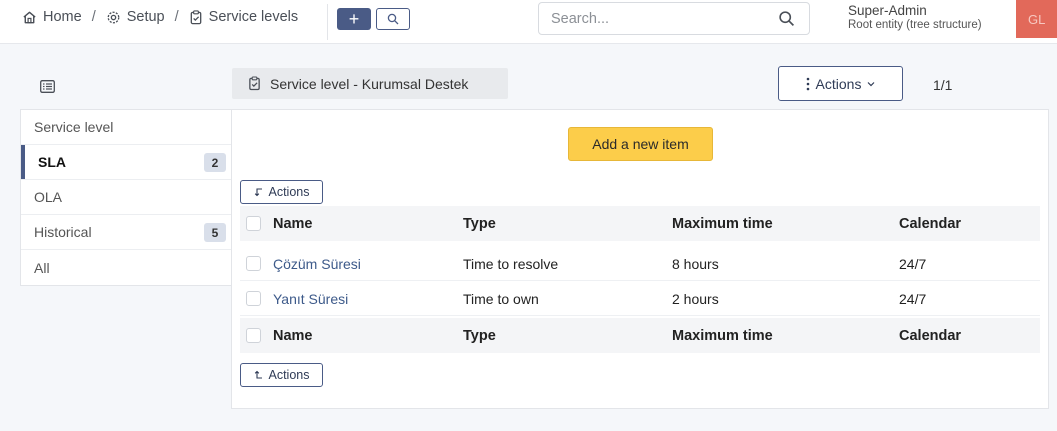  I want to click on row-type: Time to own, so click(501, 298).